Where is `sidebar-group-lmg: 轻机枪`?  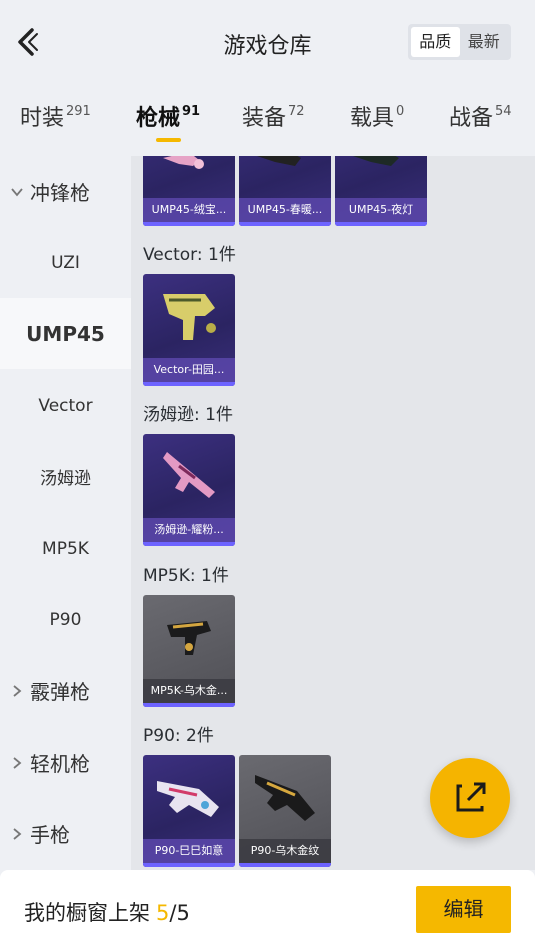 sidebar-group-lmg: 轻机枪 is located at coordinates (65, 762).